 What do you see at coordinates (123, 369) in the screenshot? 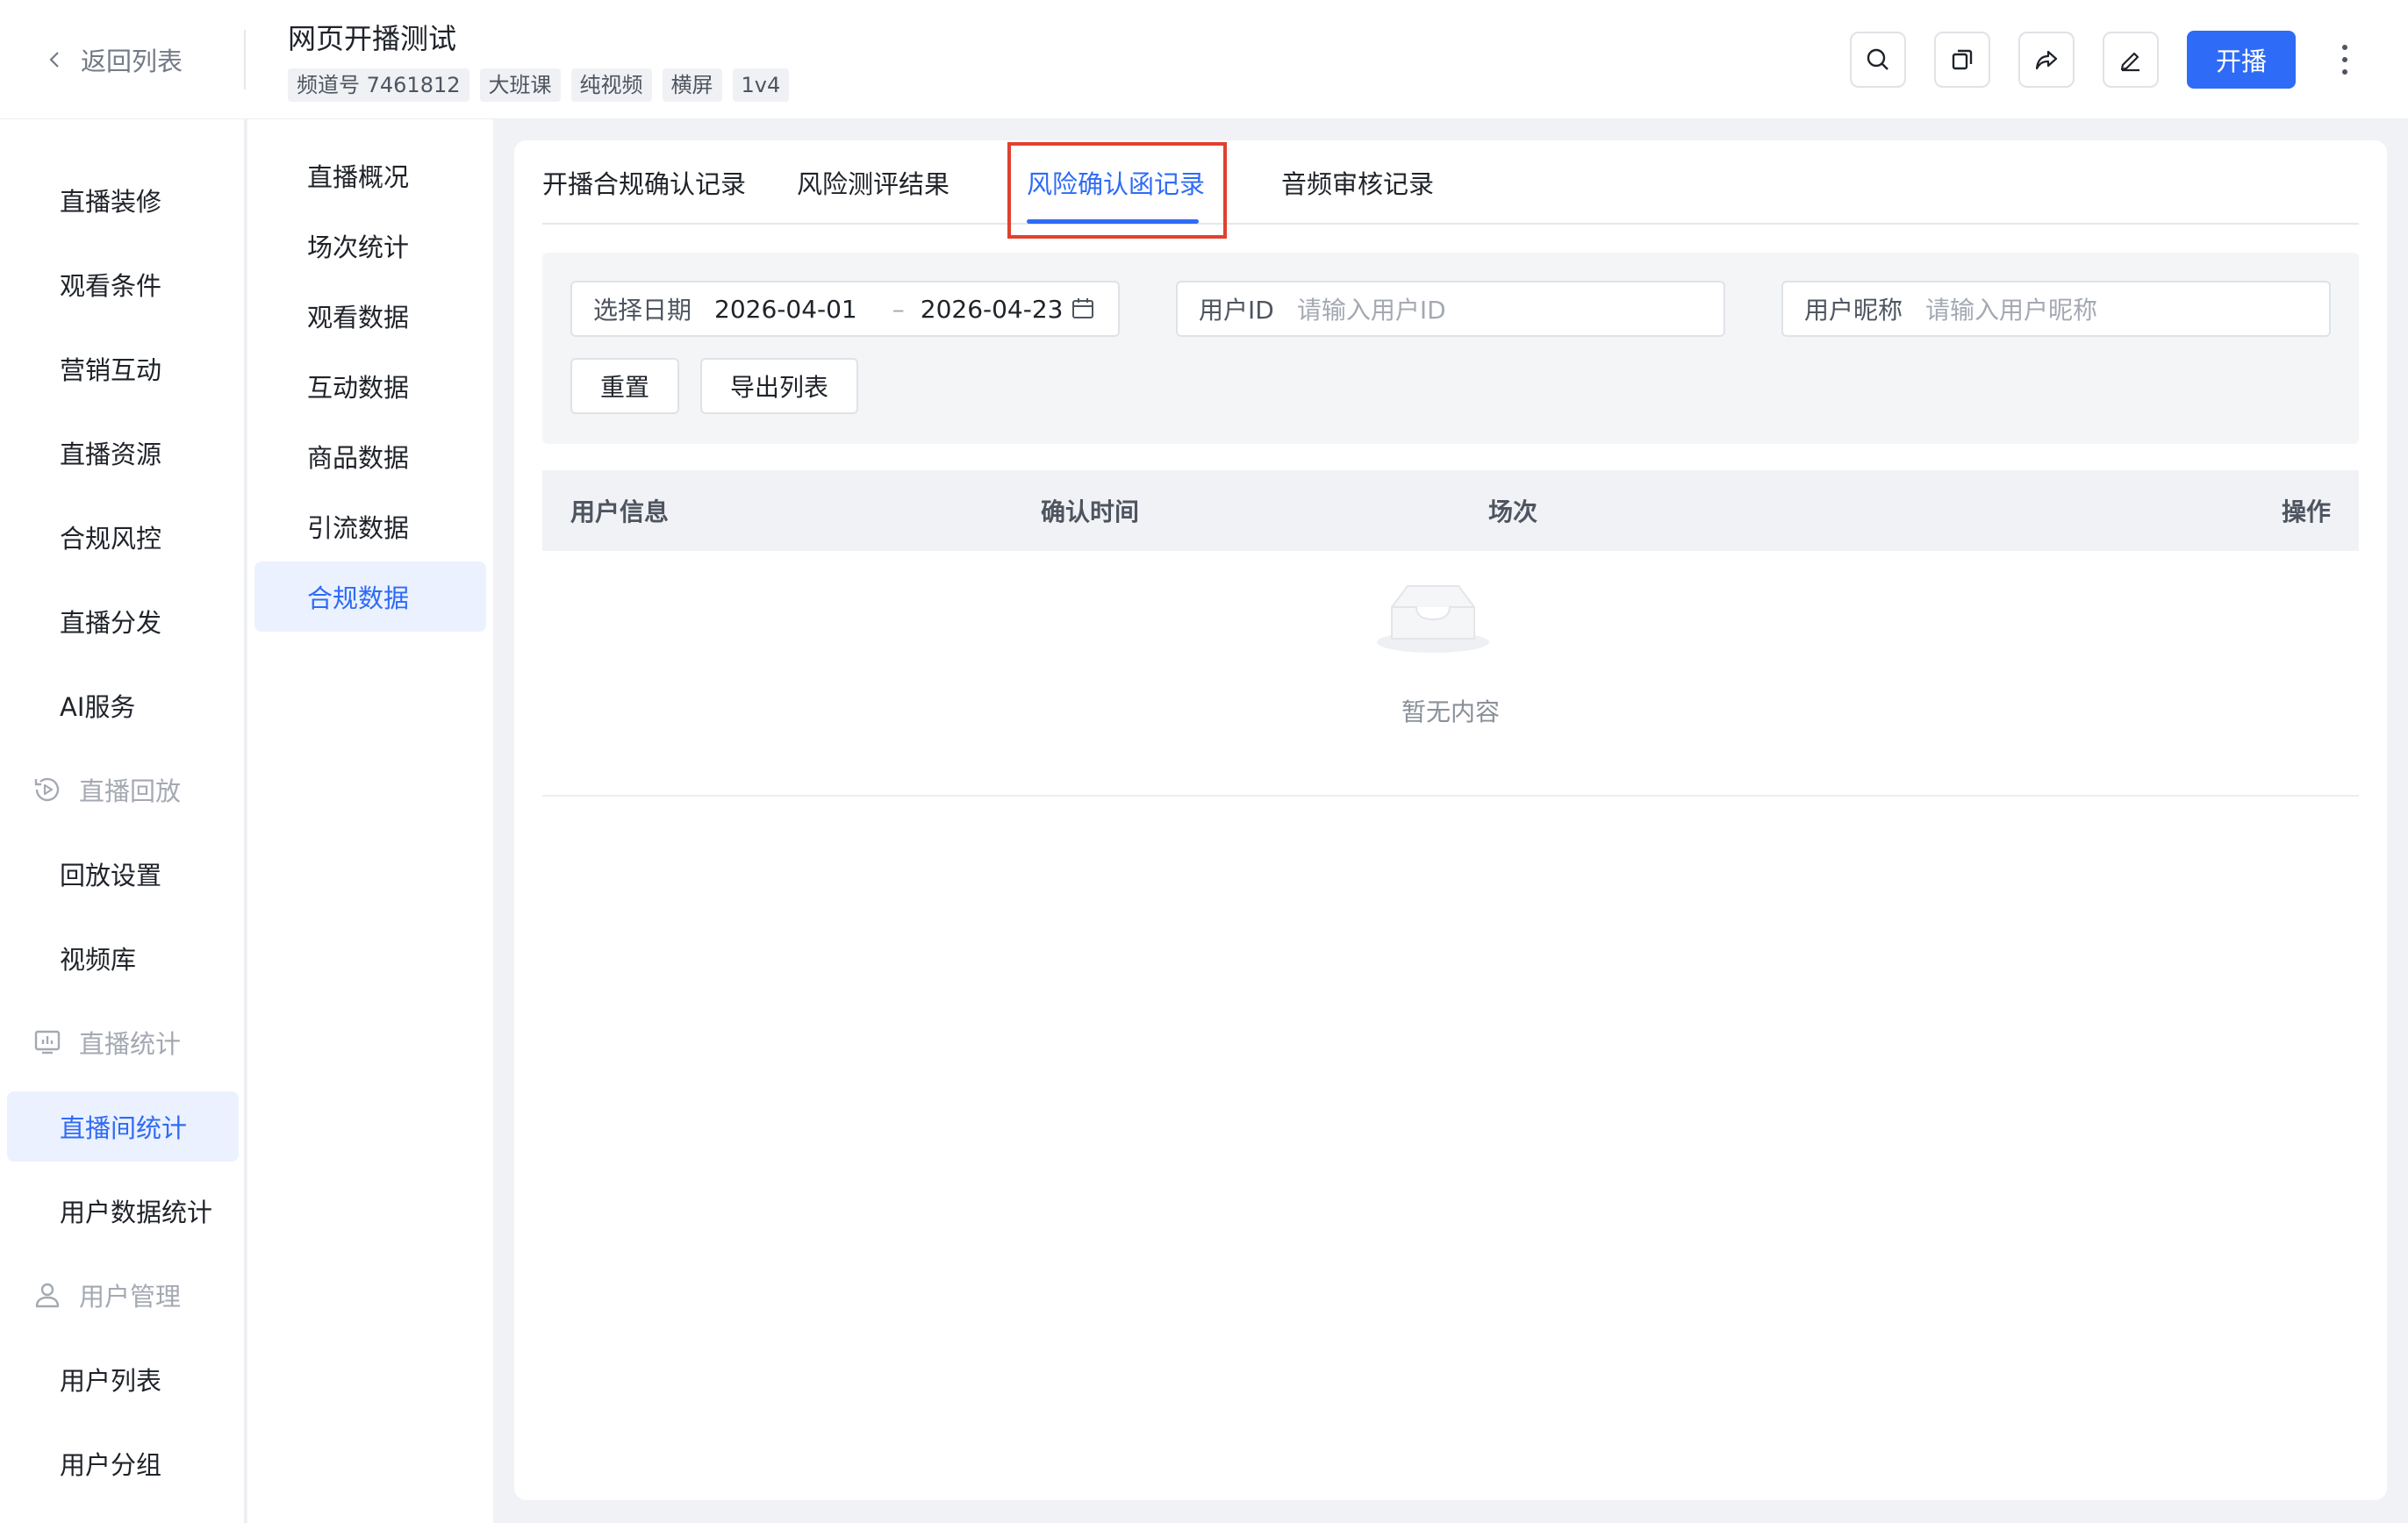
I see `sidebar-item-marketing: 营销互动` at bounding box center [123, 369].